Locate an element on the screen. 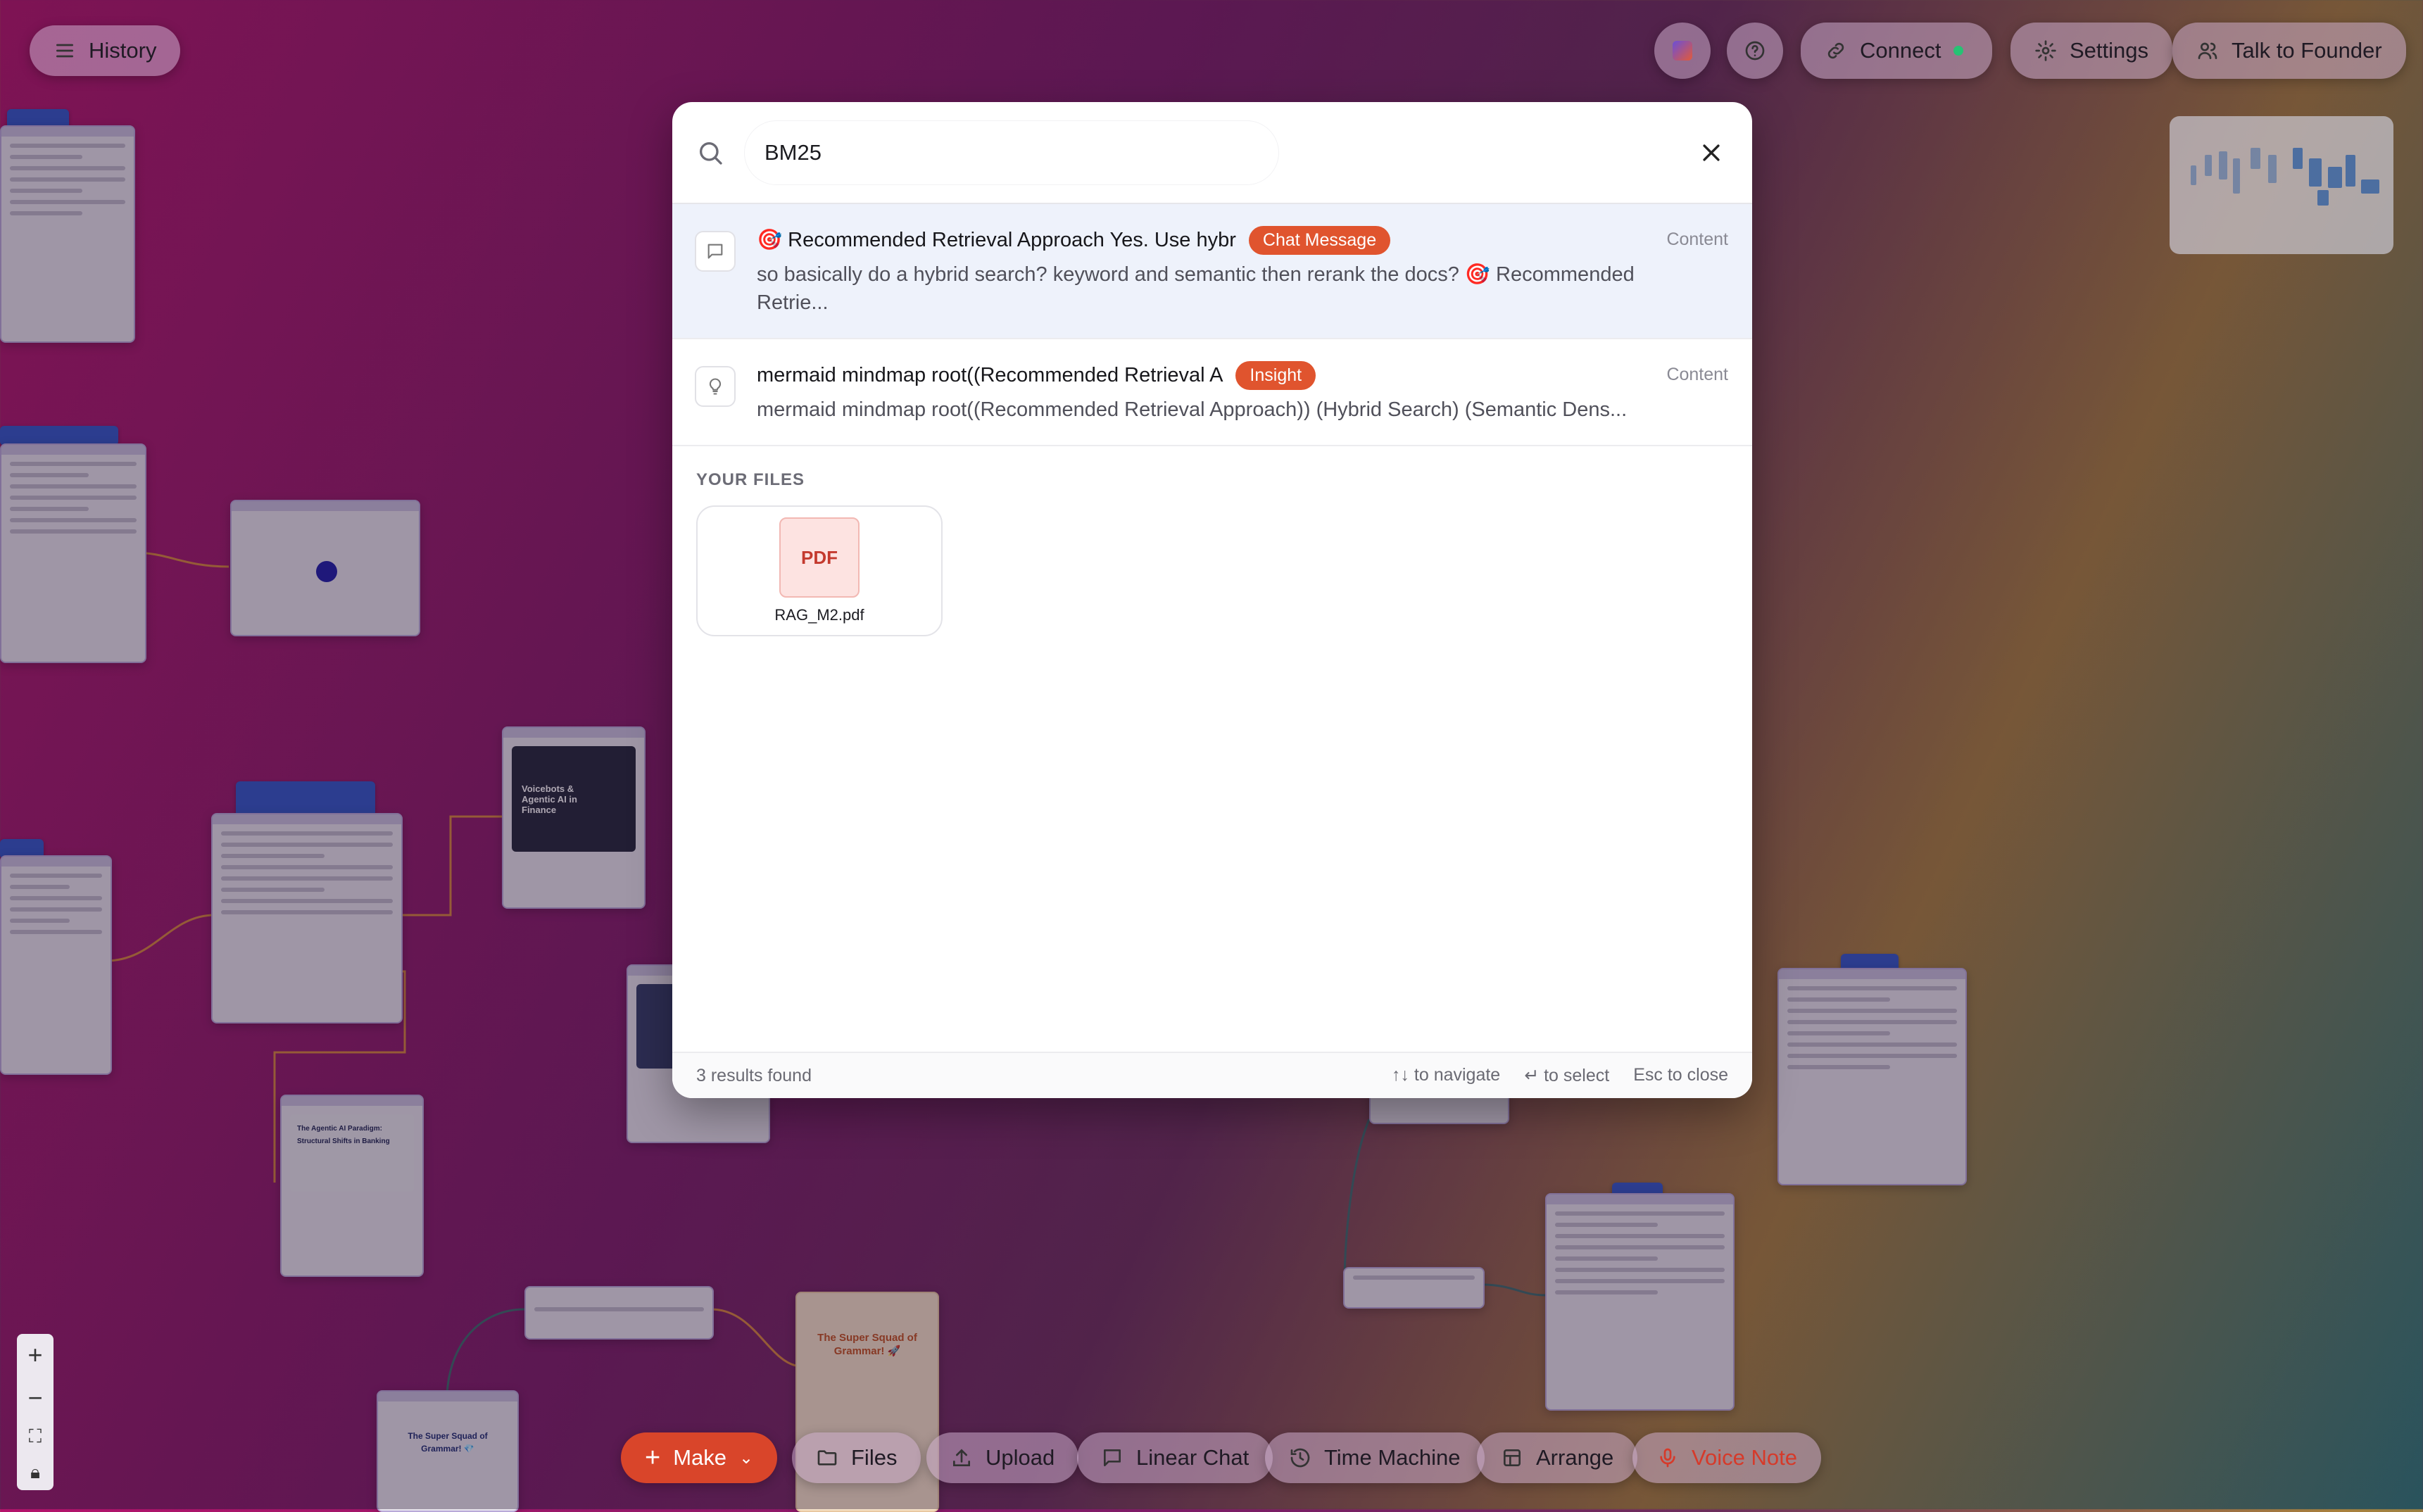 This screenshot has height=1512, width=2423. folder-icon is located at coordinates (827, 1458).